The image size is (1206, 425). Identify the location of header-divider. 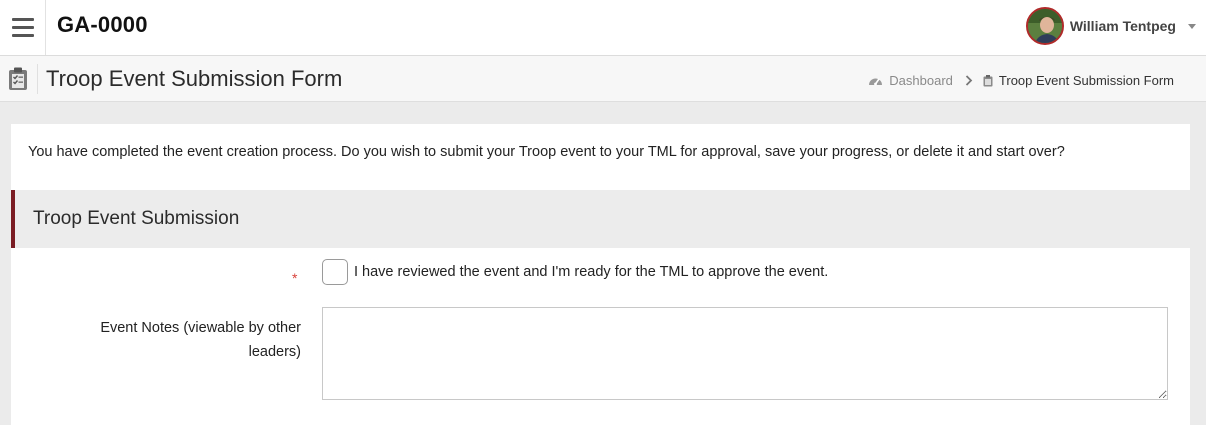
(37, 79).